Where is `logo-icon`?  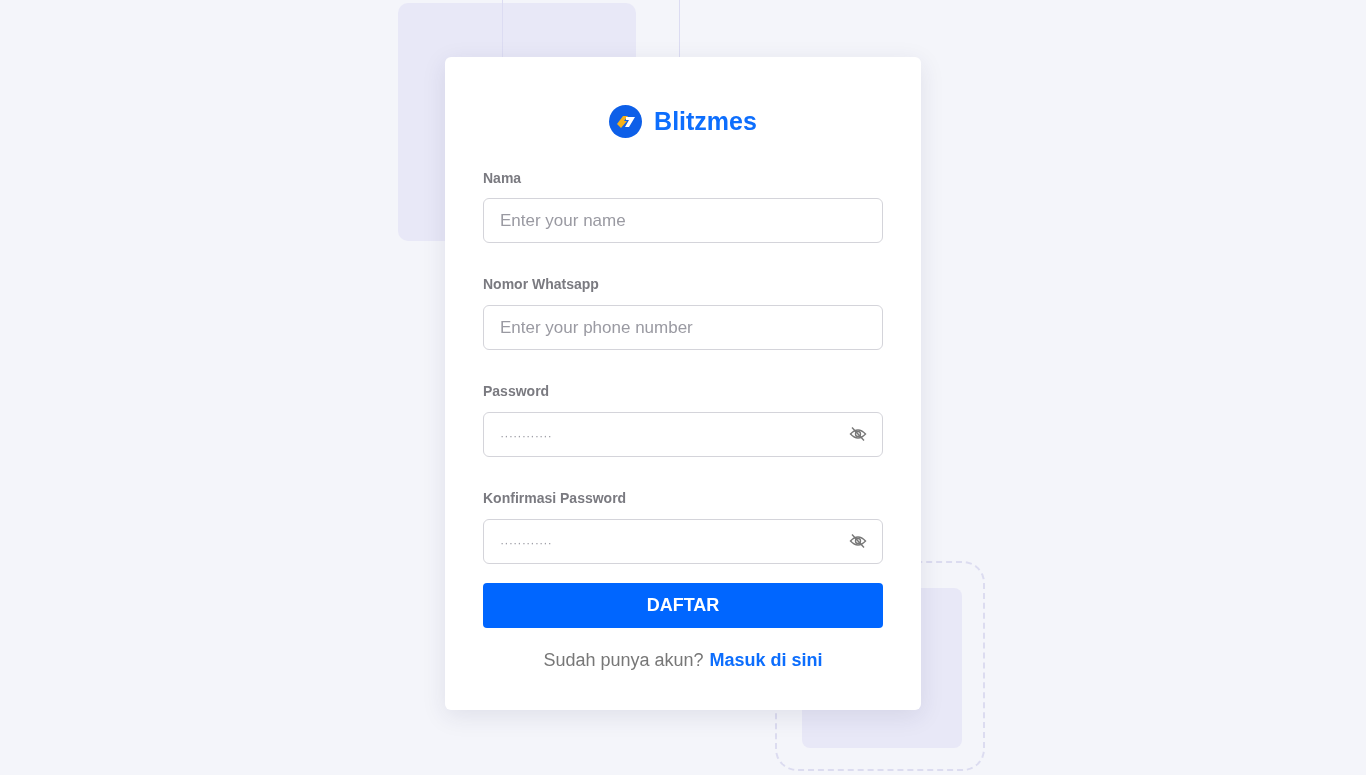
logo-icon is located at coordinates (626, 121).